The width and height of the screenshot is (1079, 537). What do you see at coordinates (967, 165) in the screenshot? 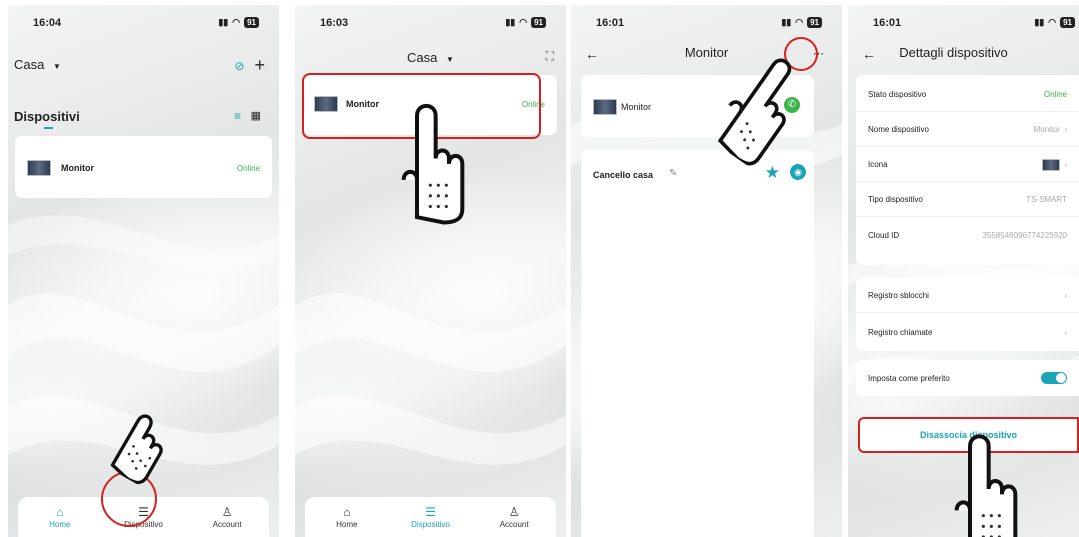
I see `row-icon: Icona ›` at bounding box center [967, 165].